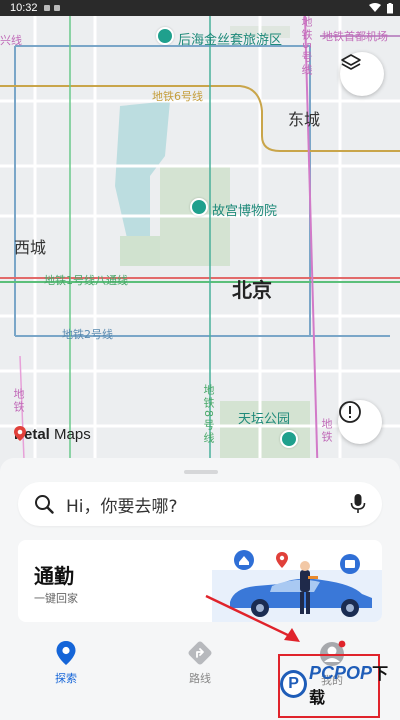 This screenshot has width=400, height=720. What do you see at coordinates (56, 598) in the screenshot?
I see `commute-subtitle: 一键回家` at bounding box center [56, 598].